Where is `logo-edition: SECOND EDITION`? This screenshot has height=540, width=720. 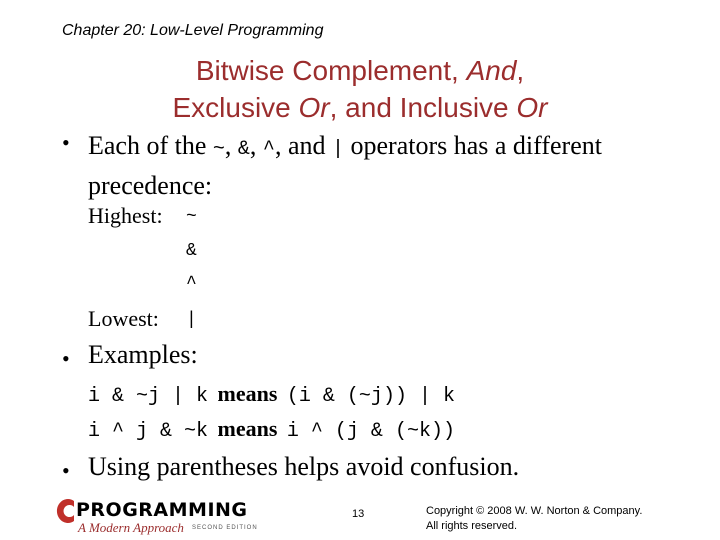
logo-edition: SECOND EDITION is located at coordinates (225, 528).